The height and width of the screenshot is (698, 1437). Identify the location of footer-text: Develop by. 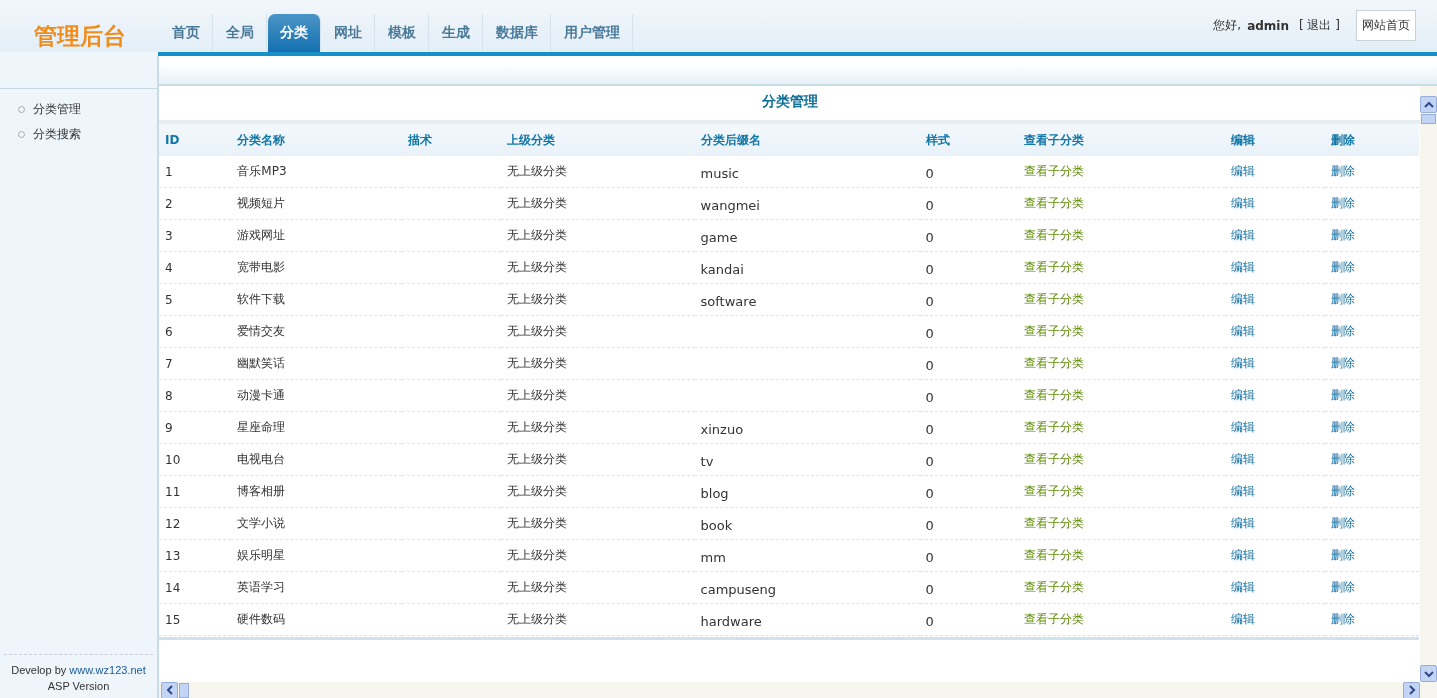
(39, 670).